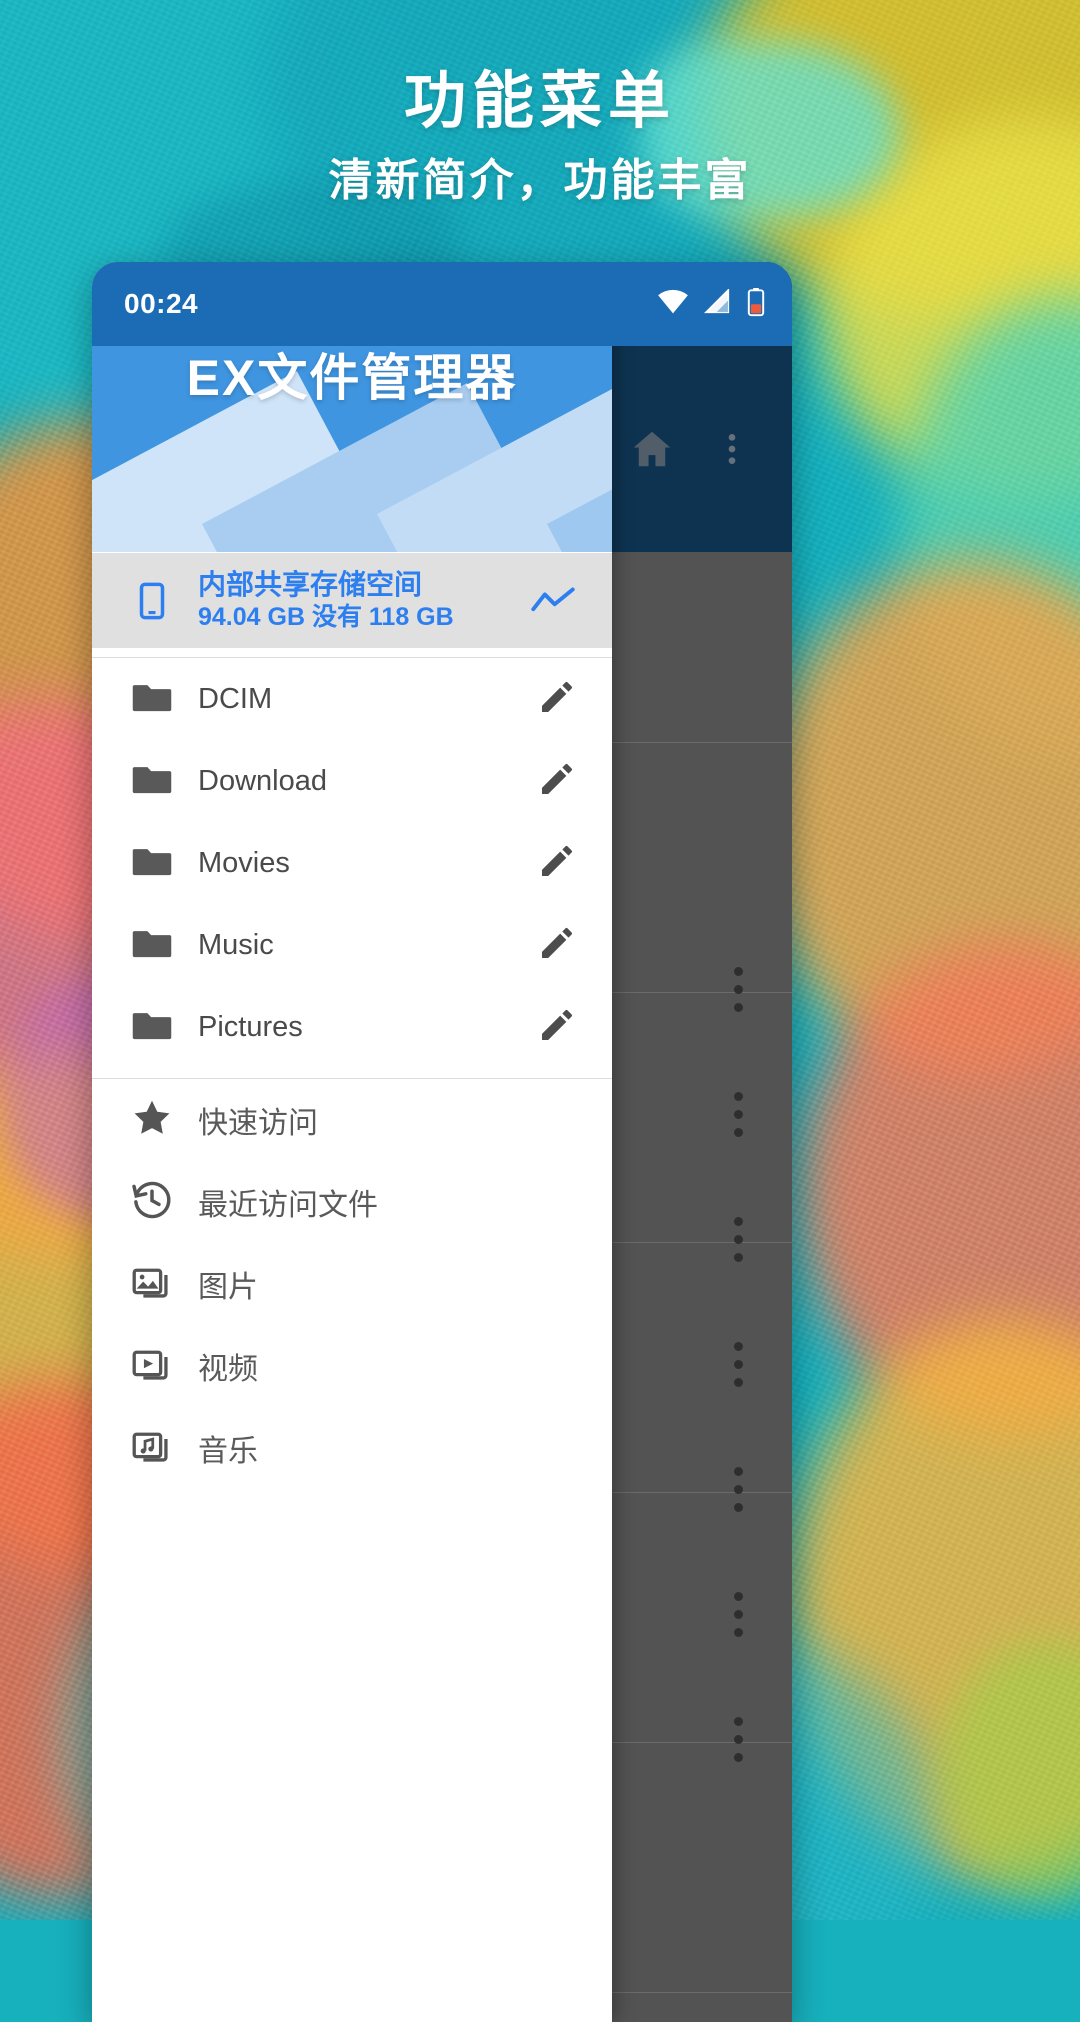  What do you see at coordinates (352, 378) in the screenshot?
I see `app-title: EX文件管理器` at bounding box center [352, 378].